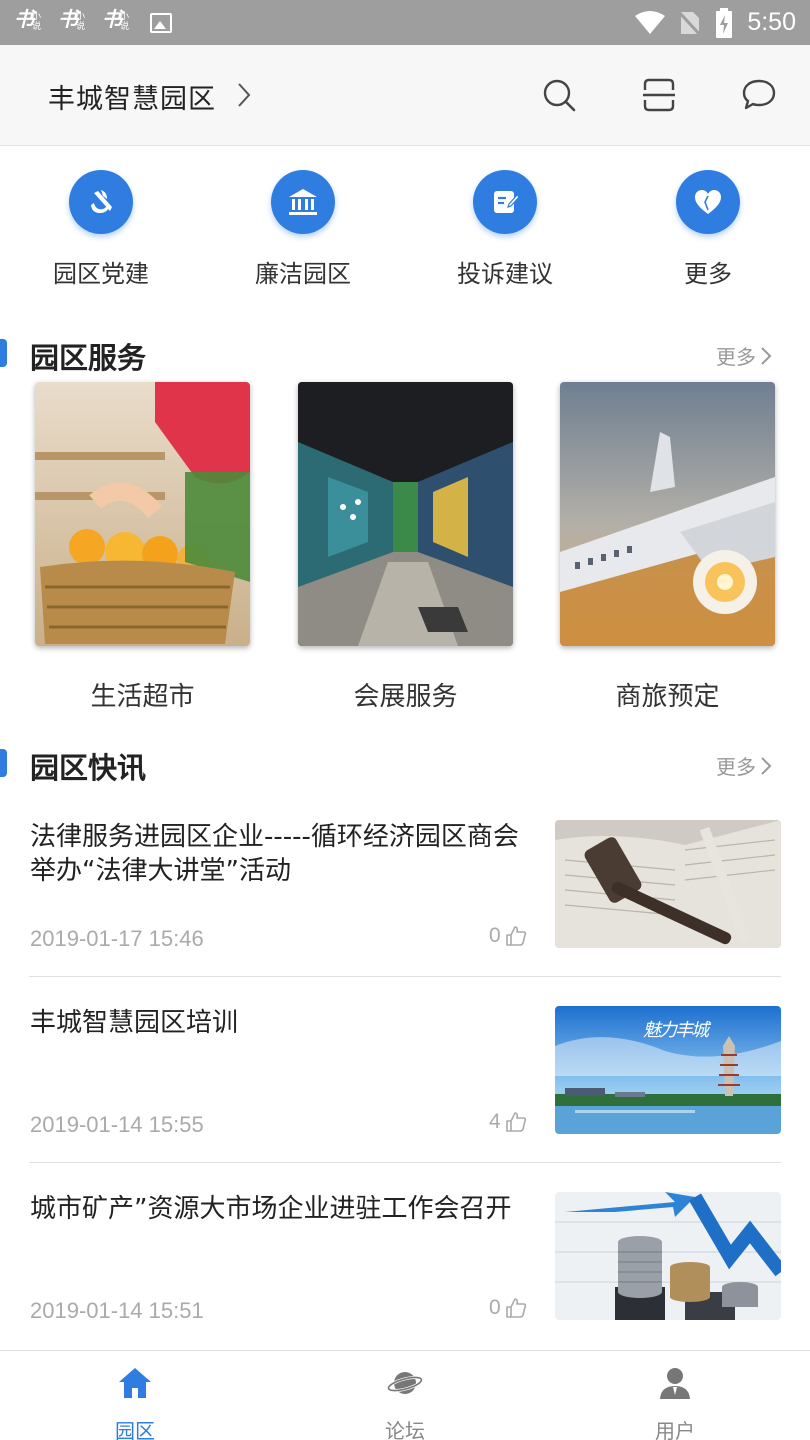 This screenshot has height=1440, width=810. Describe the element at coordinates (274, 854) in the screenshot. I see `news-item-title: 法律服务进园区企业-----循环经济园区商会举办“法律大讲堂”活动` at that location.